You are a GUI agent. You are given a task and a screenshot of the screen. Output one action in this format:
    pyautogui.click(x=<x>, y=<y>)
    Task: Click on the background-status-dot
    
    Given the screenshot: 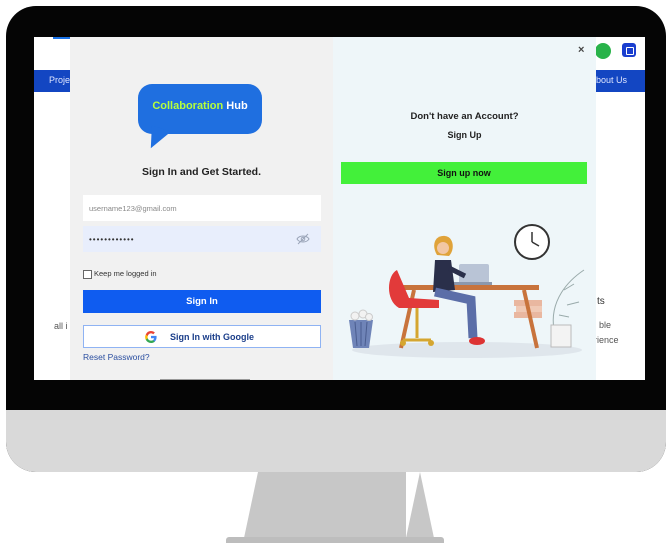 What is the action you would take?
    pyautogui.click(x=603, y=51)
    